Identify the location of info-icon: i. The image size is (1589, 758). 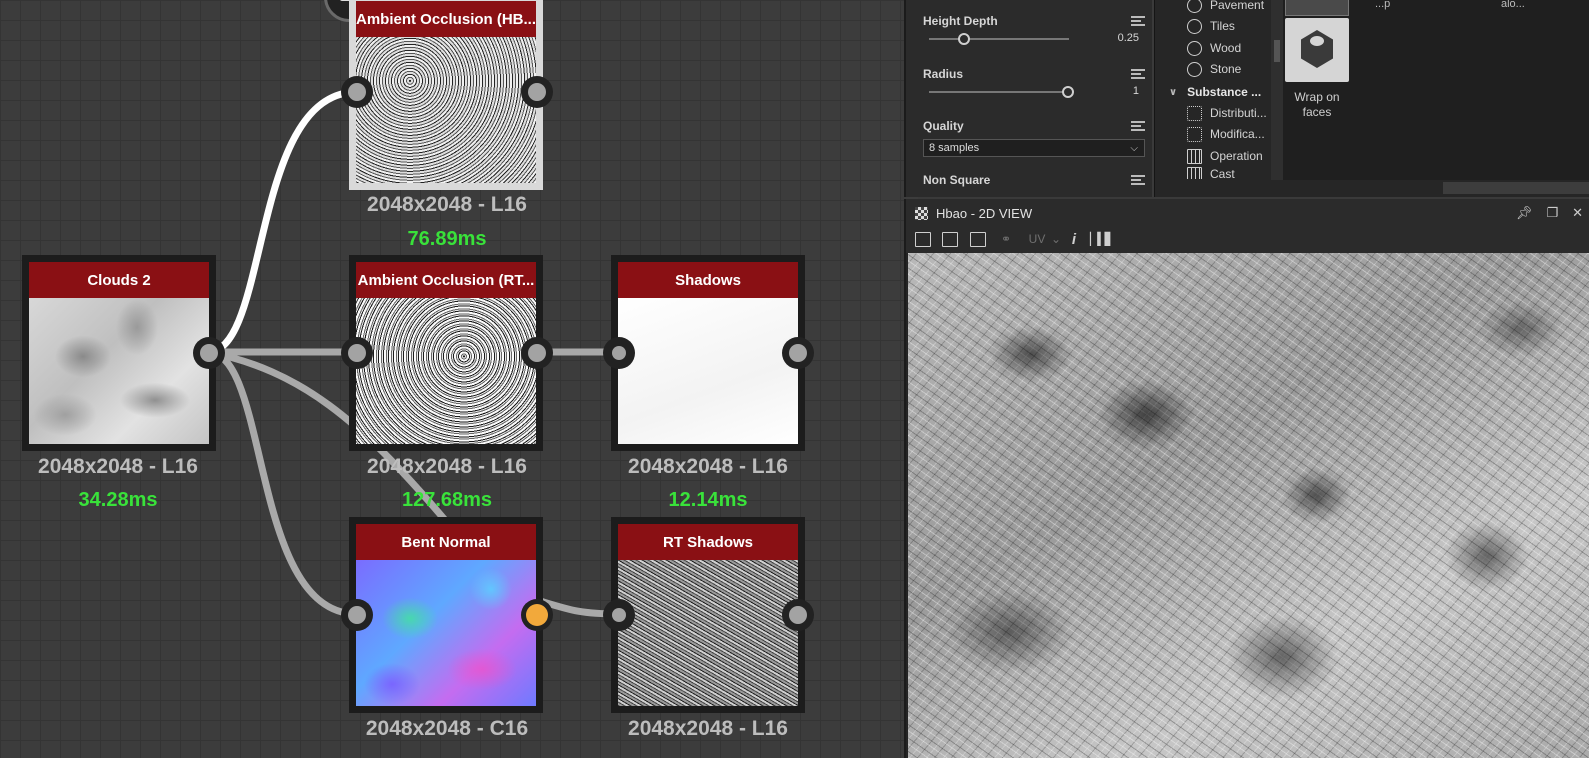
(1074, 239).